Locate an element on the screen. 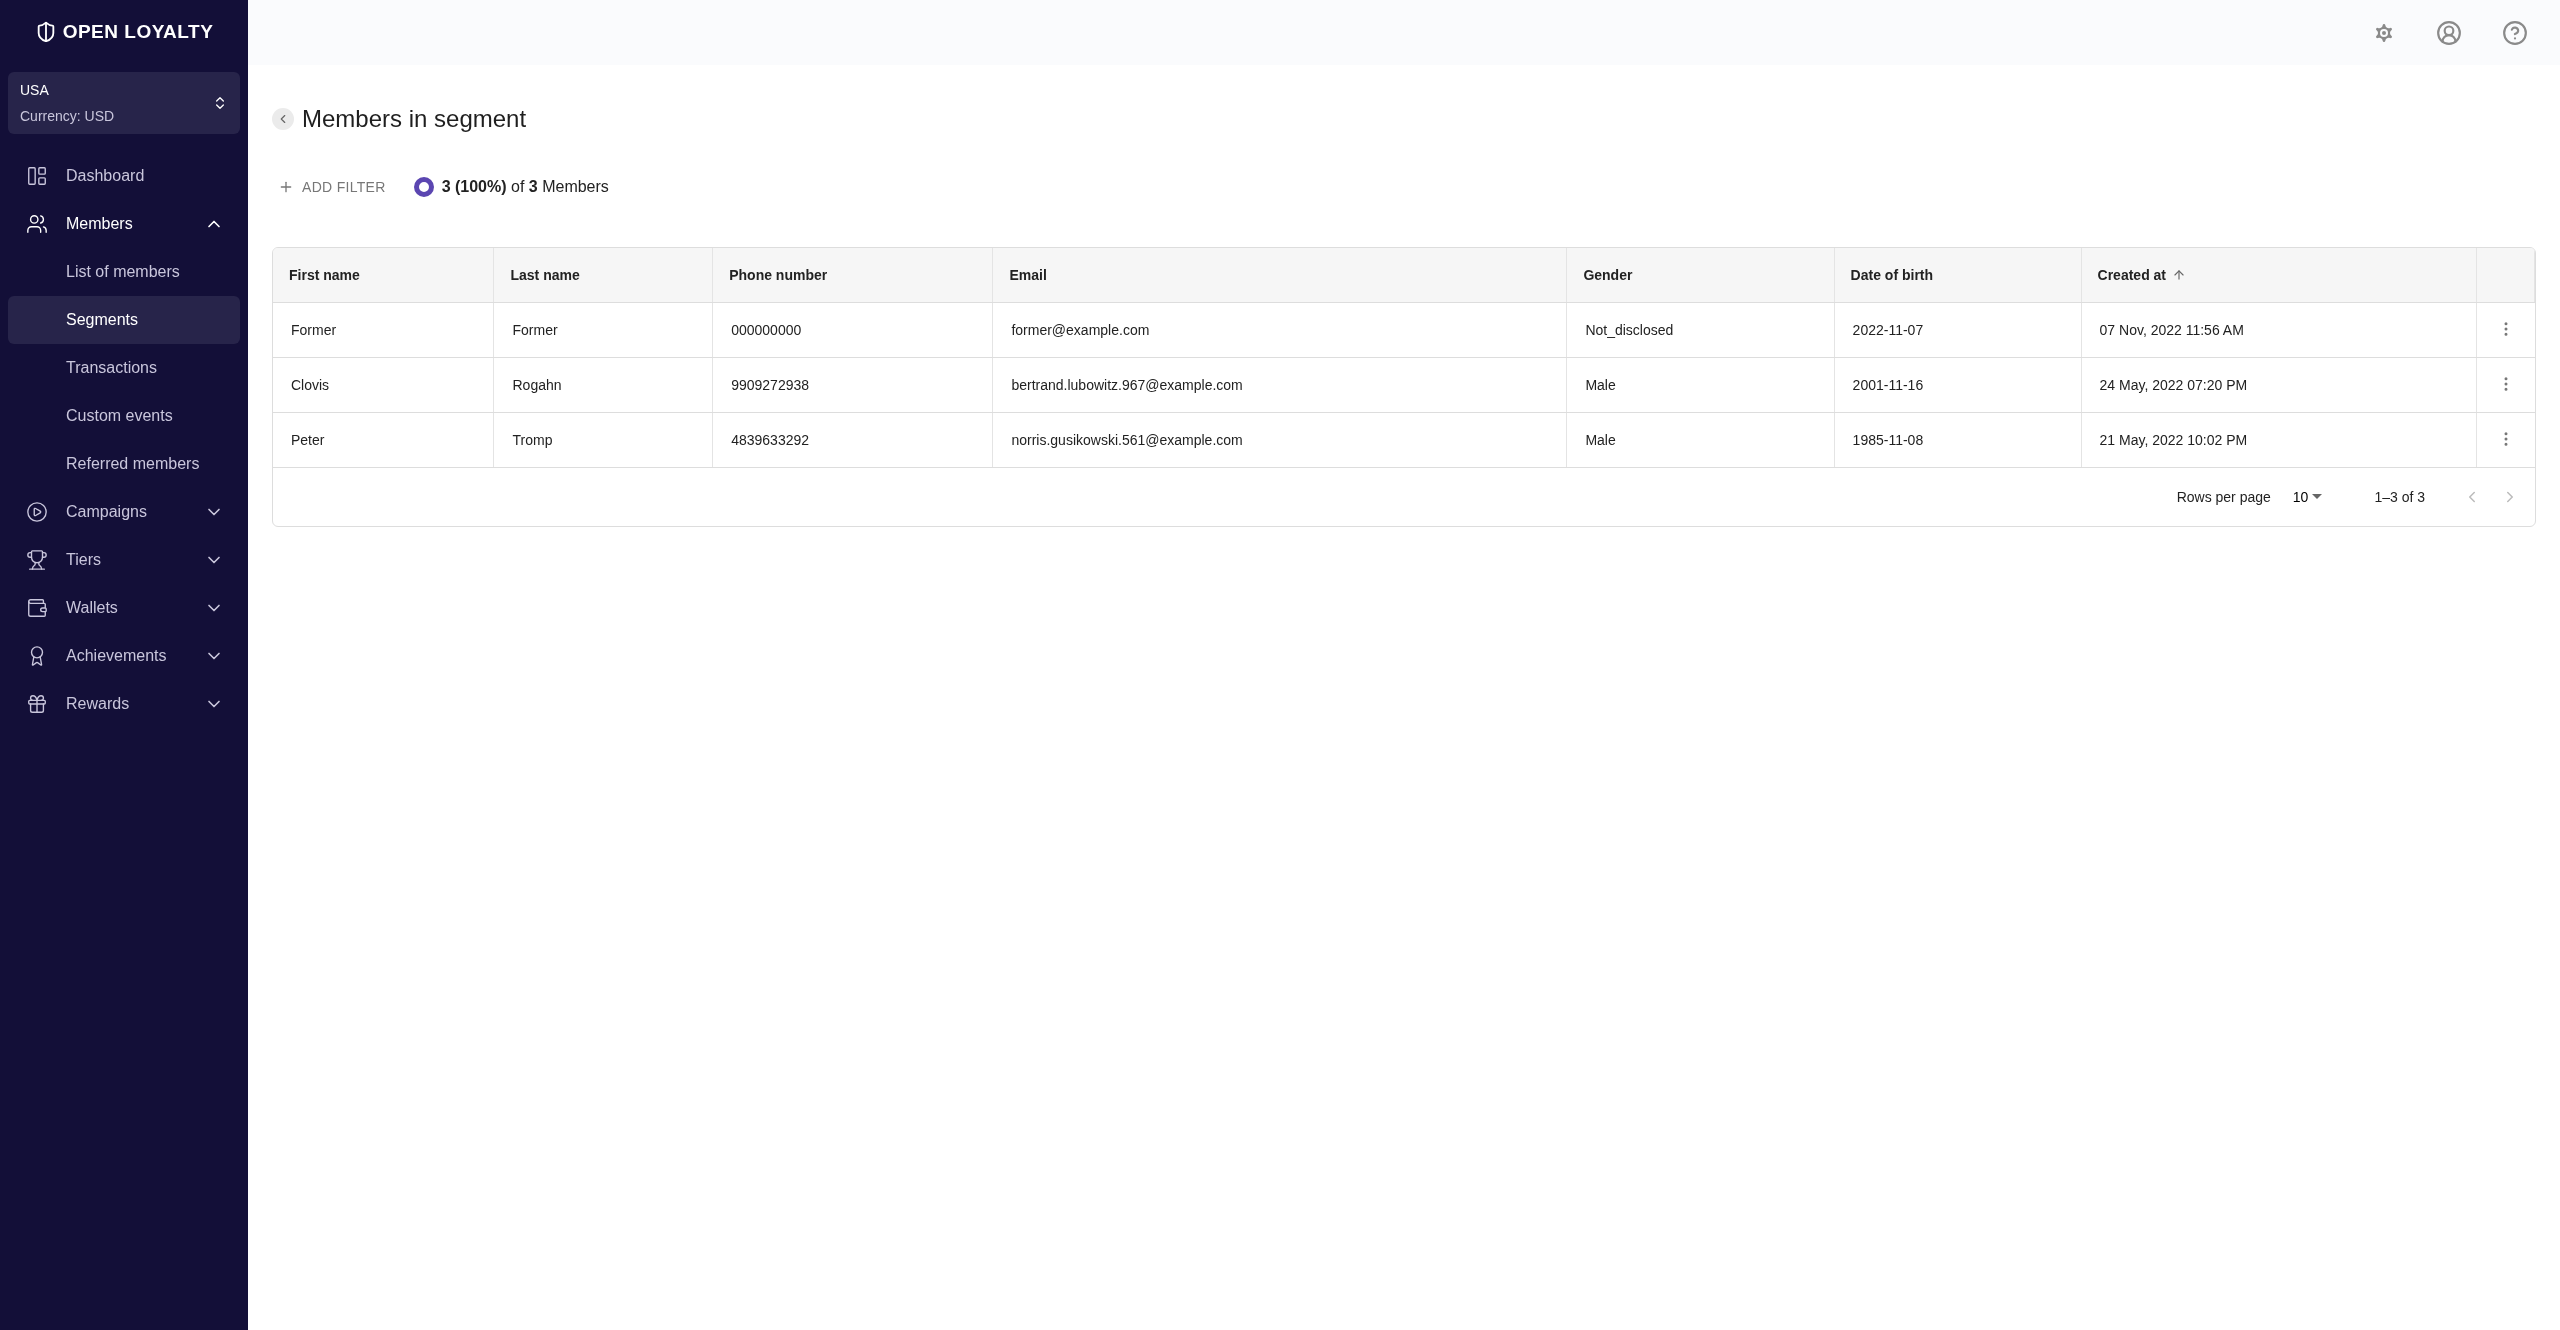 The image size is (2560, 1330). table-cell: 21 May, 2022 10:02 PM is located at coordinates (2278, 440).